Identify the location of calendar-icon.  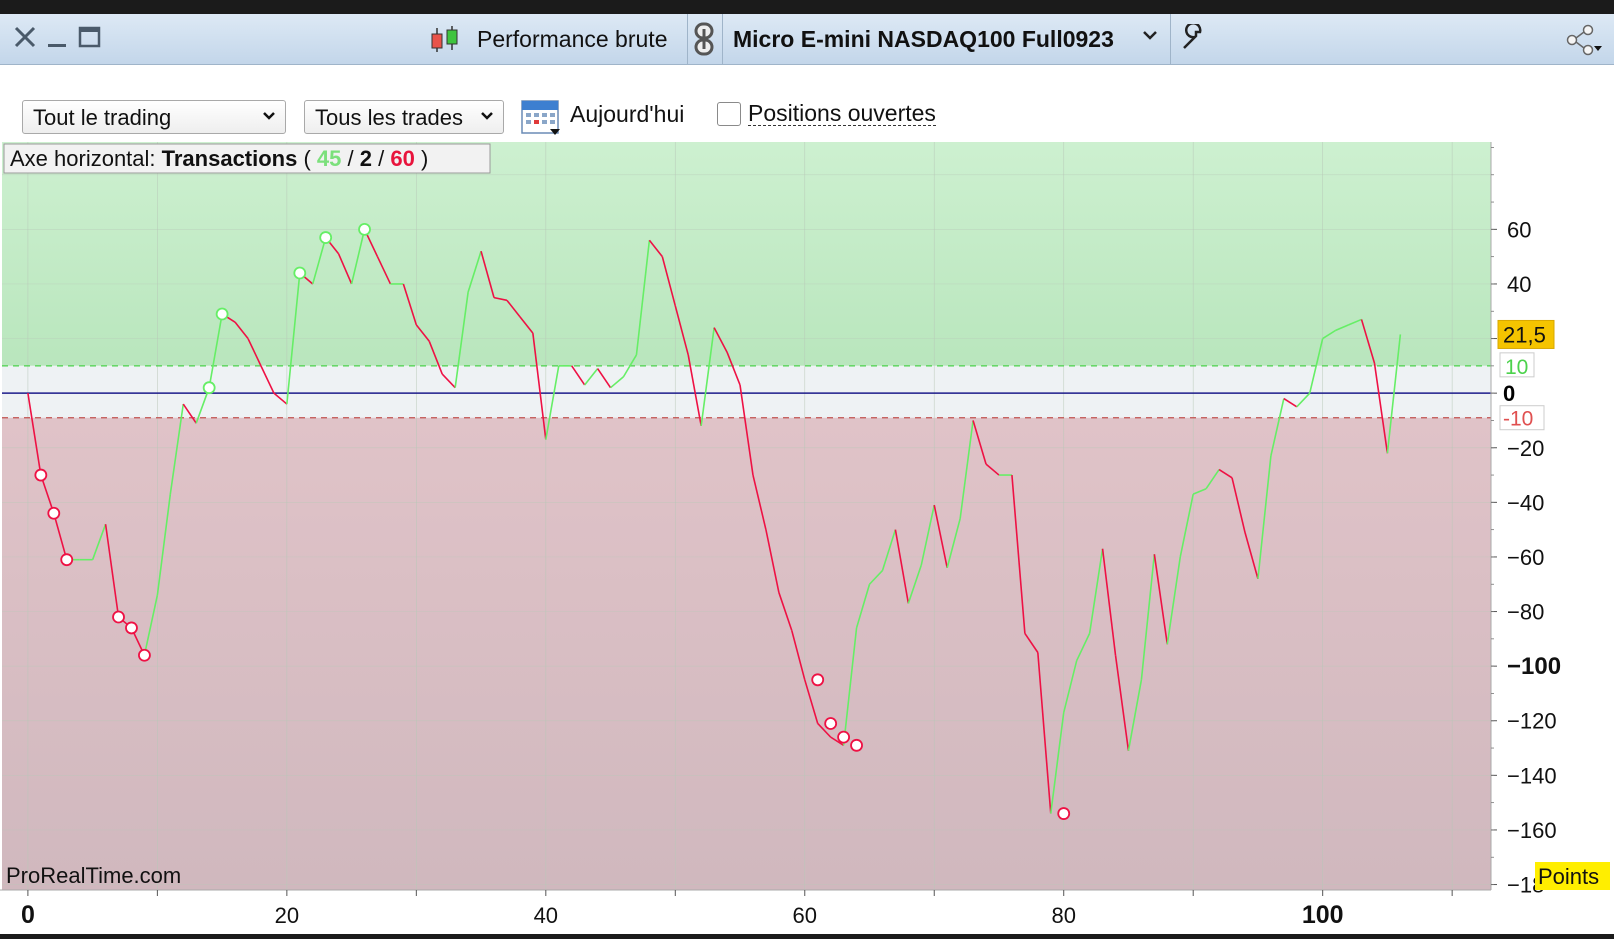
(541, 119).